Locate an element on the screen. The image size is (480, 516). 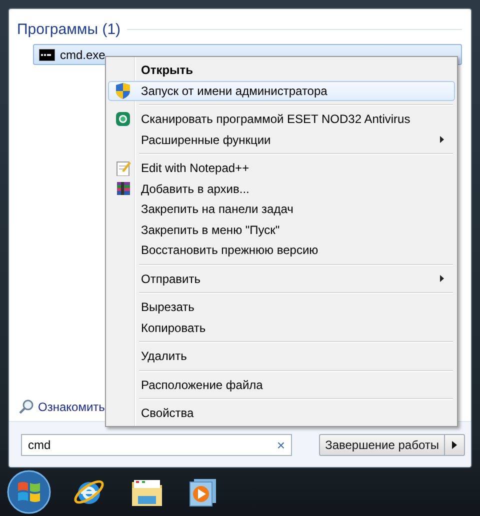
see-more-link: Ознакомить is located at coordinates (71, 407).